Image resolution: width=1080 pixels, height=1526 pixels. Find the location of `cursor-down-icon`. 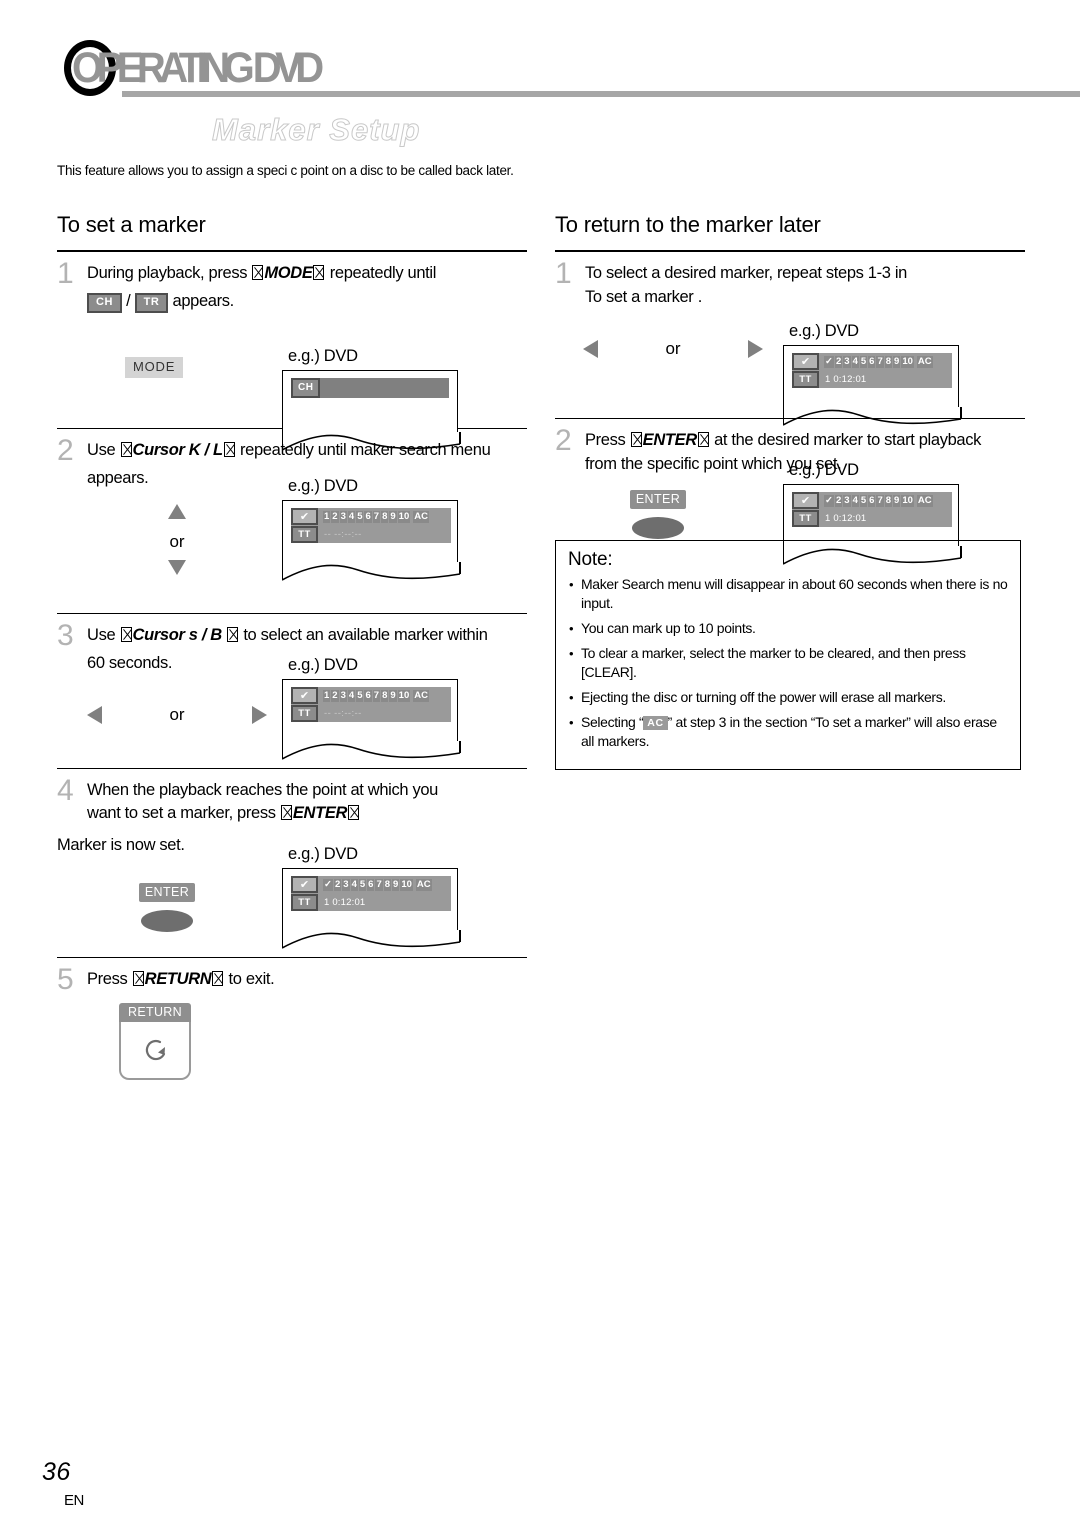

cursor-down-icon is located at coordinates (177, 567).